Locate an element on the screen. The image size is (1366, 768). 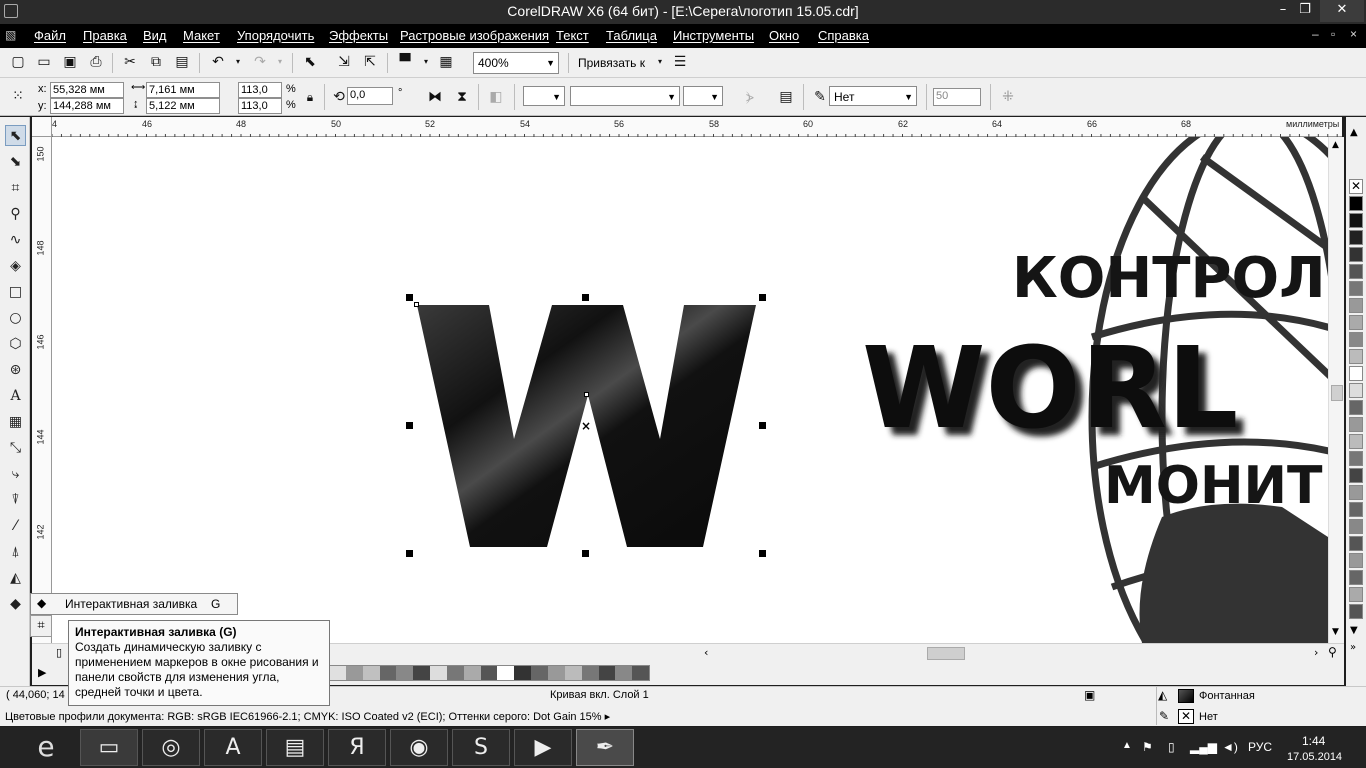
mesh-fill-icon: ⌗ is located at coordinates (41, 626).